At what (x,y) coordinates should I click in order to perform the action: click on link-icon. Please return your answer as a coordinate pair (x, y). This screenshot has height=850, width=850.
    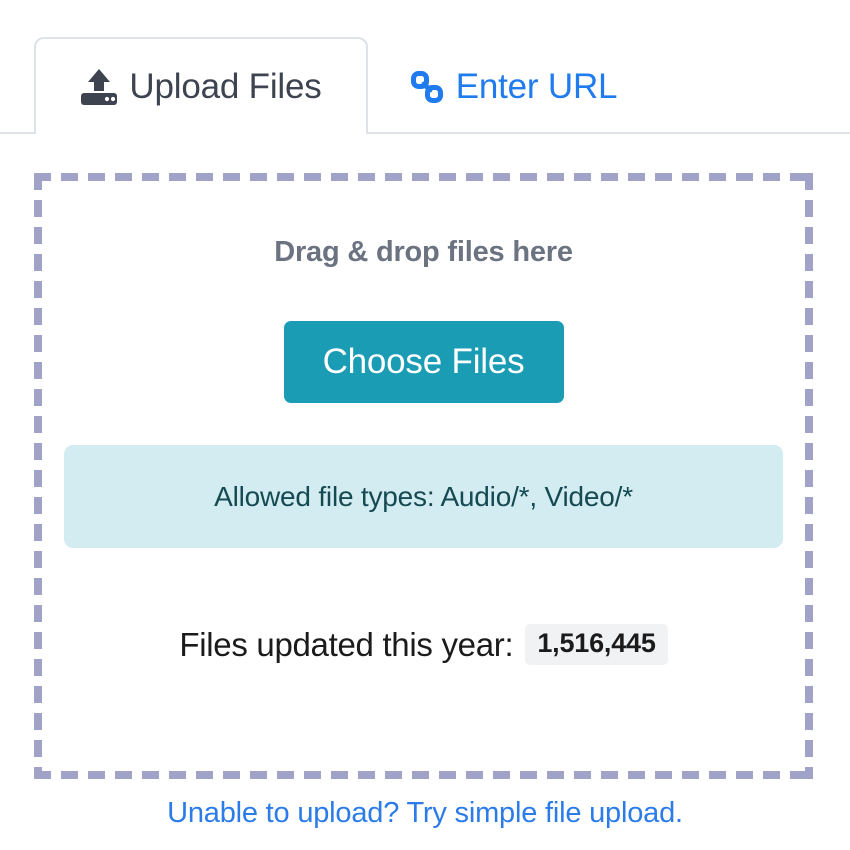
    Looking at the image, I should click on (427, 87).